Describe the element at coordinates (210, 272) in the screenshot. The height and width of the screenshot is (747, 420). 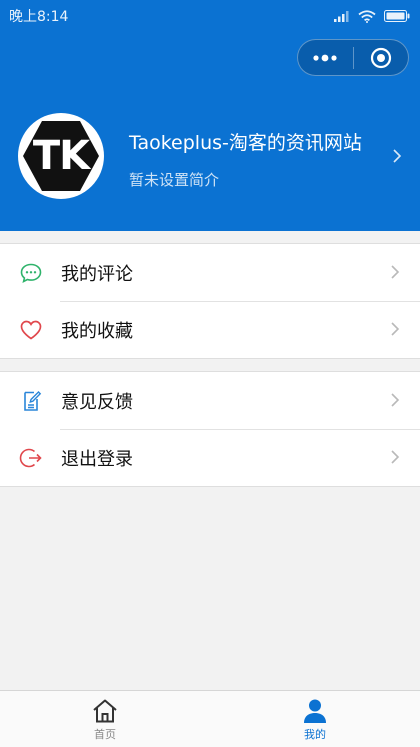
I see `menu-item-comments: 我的评论` at that location.